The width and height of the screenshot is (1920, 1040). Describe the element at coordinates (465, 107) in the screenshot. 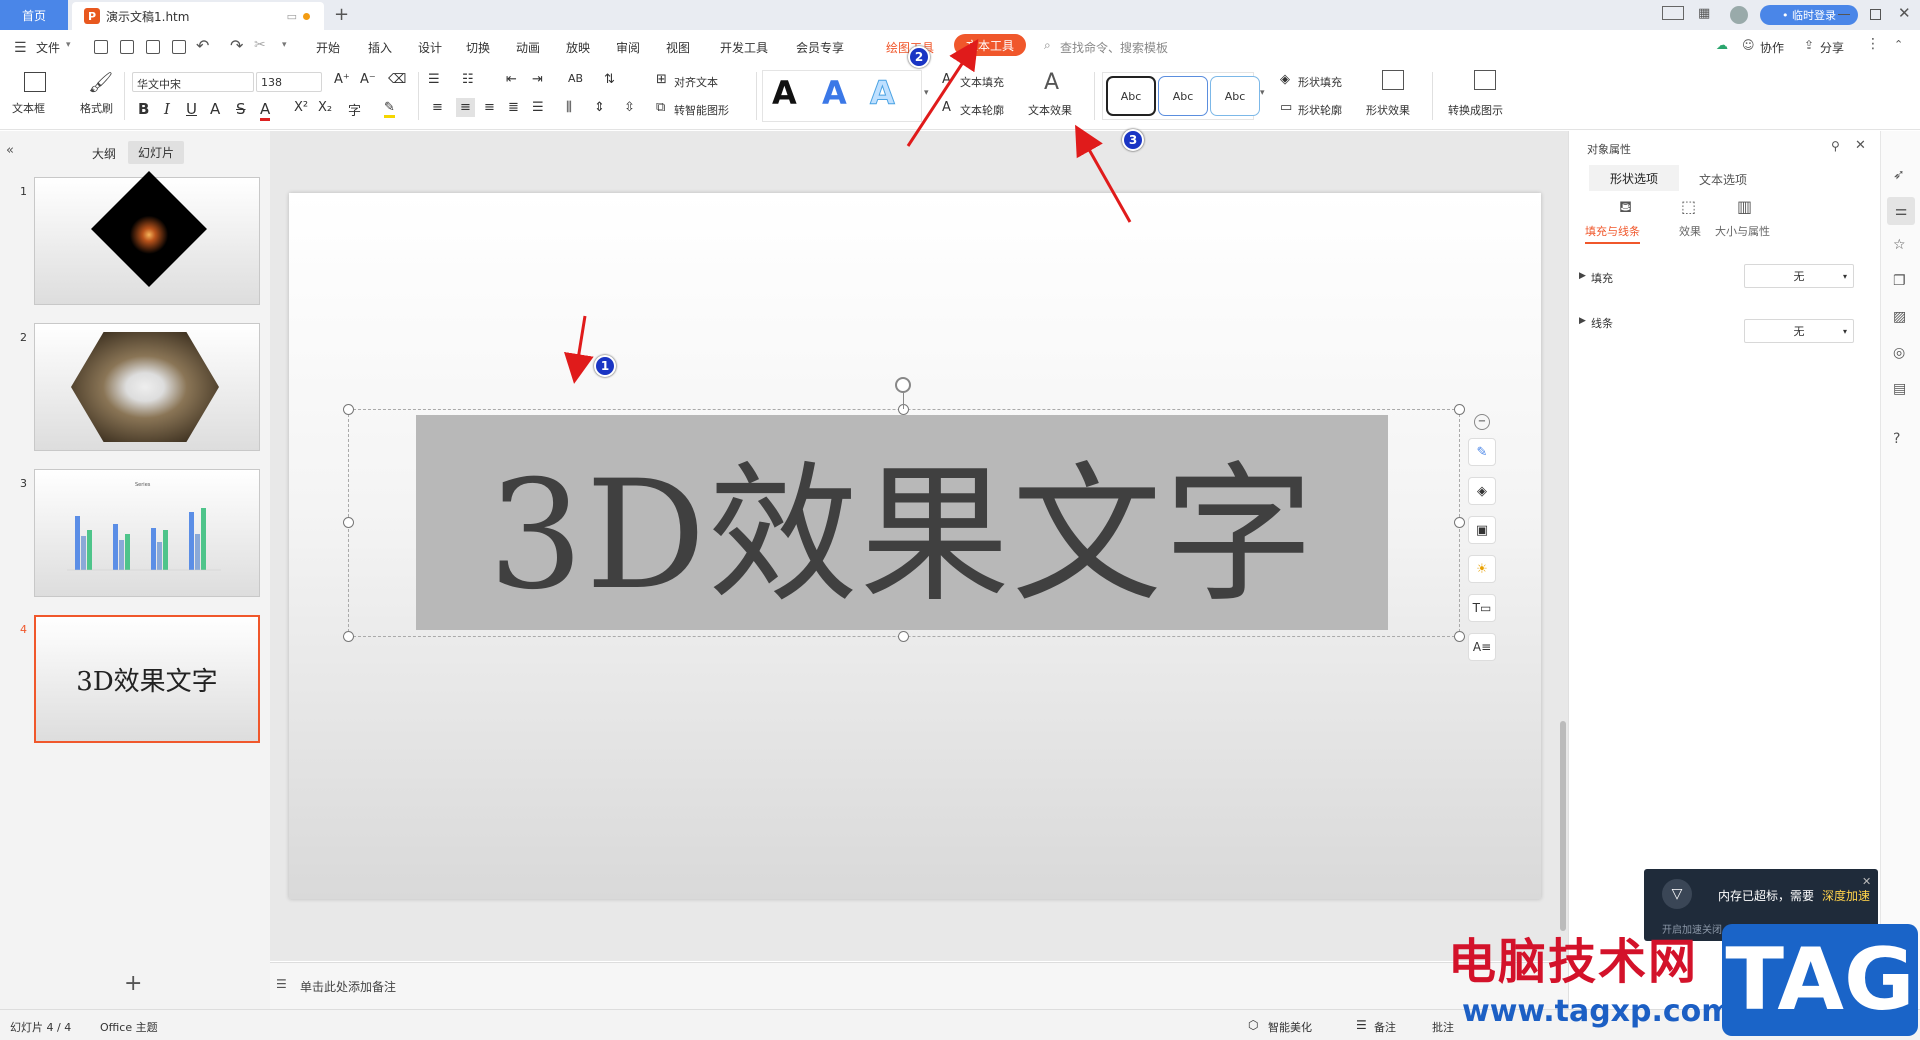

I see `align-center-icon: ≡` at that location.